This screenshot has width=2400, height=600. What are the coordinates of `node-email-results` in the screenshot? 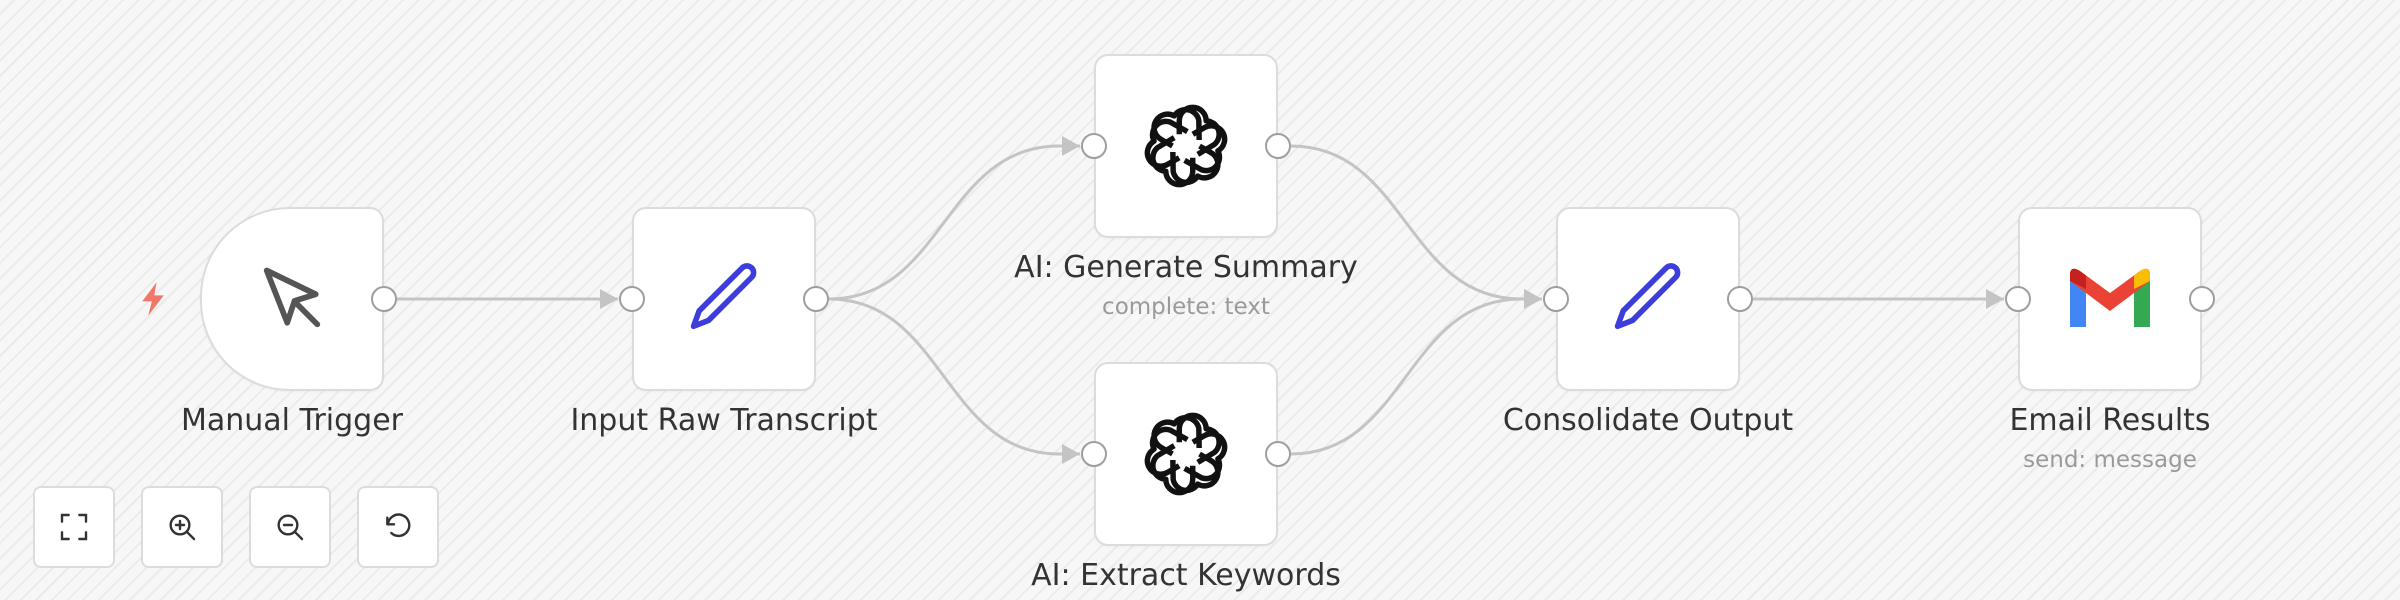 It's located at (2110, 299).